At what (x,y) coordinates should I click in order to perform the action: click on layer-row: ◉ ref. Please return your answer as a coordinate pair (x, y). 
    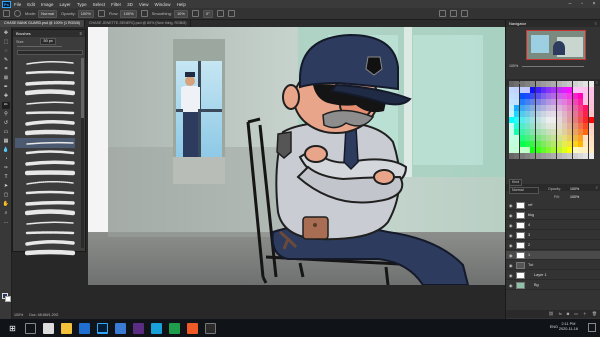
    Looking at the image, I should click on (553, 205).